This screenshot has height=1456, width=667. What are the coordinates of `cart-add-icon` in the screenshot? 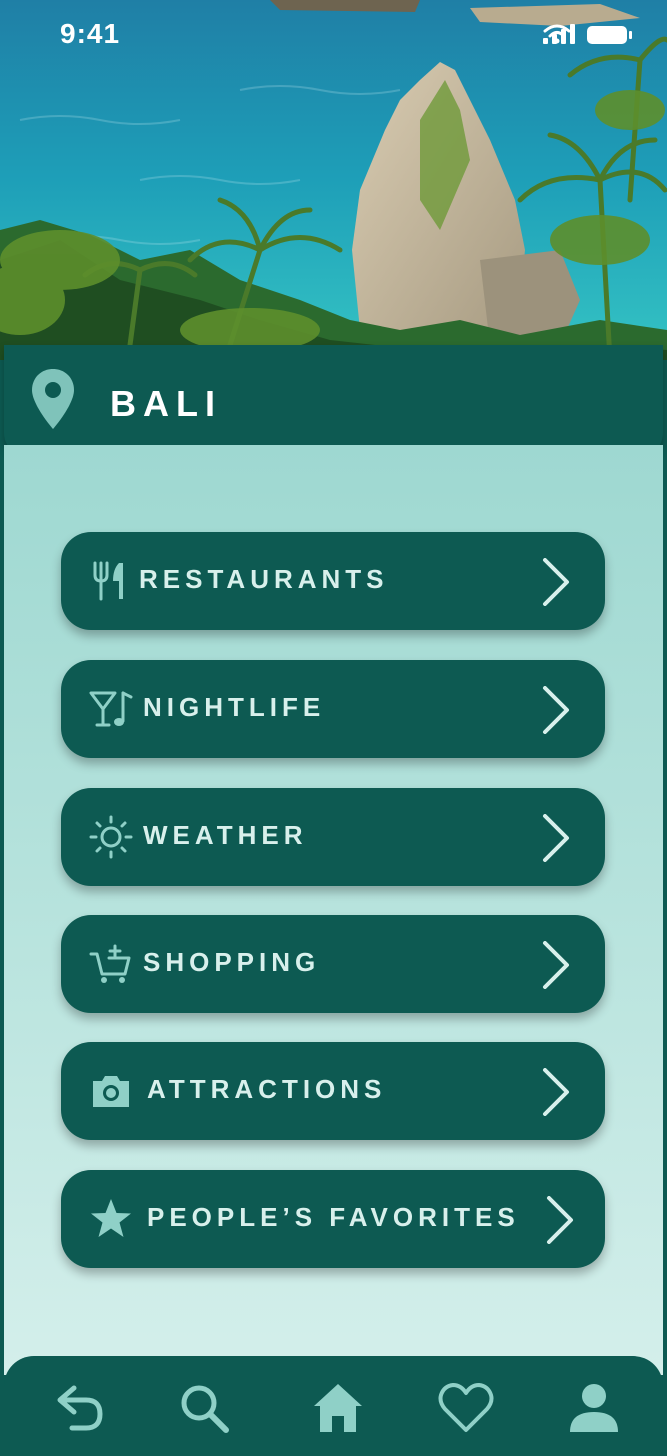 It's located at (110, 963).